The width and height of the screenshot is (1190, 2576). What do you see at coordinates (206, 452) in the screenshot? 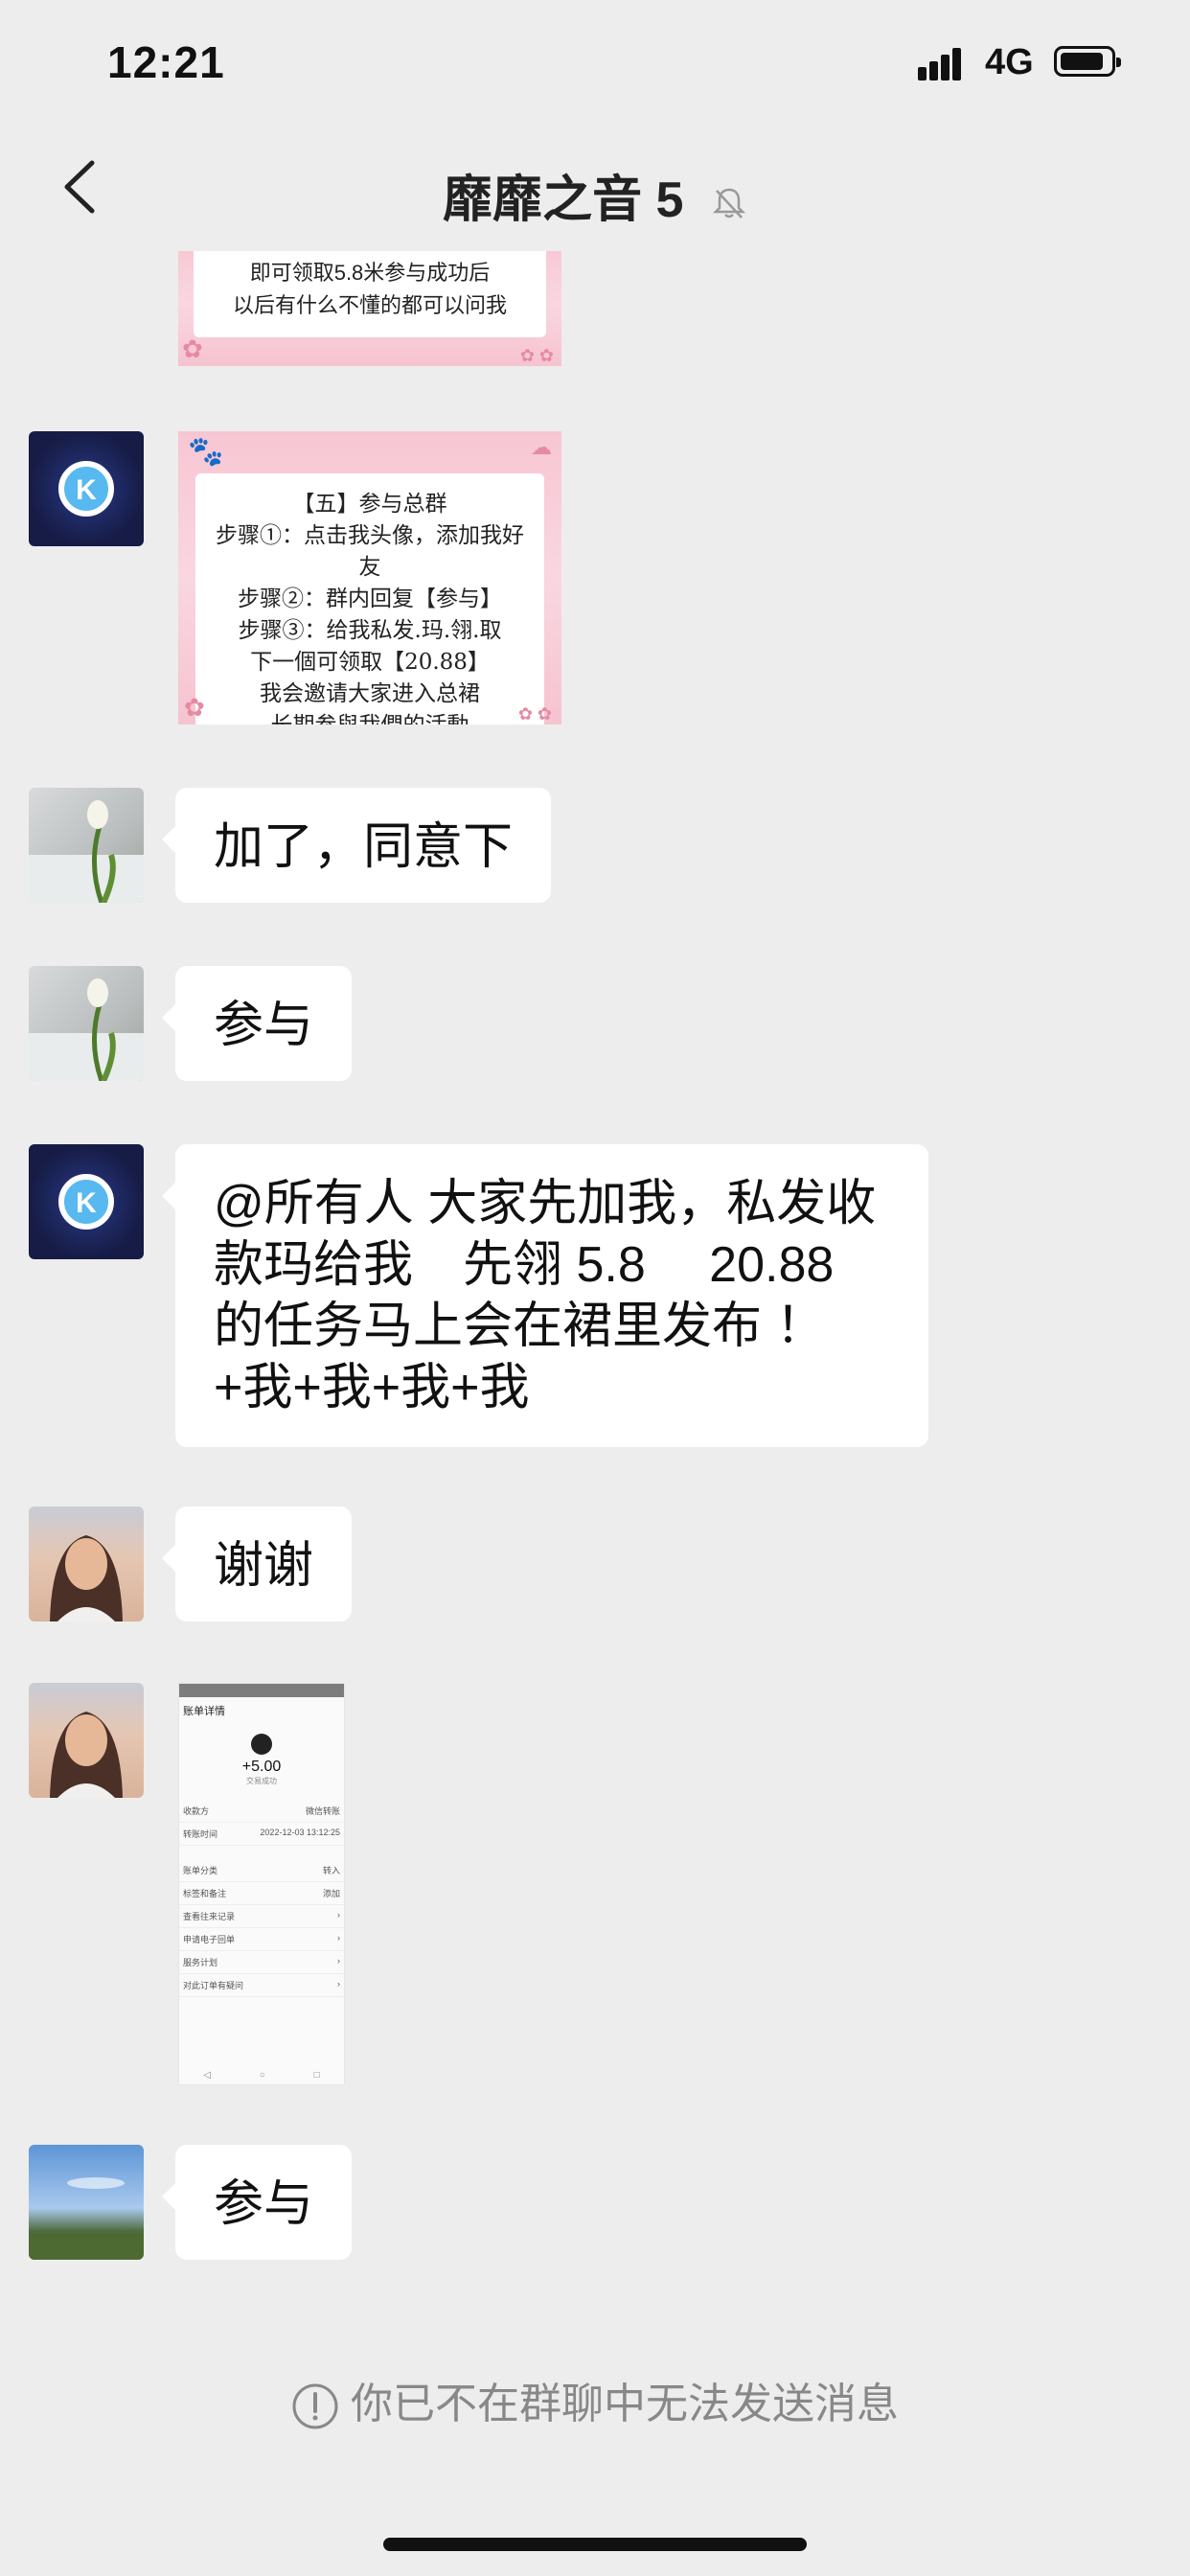
I see `paw-icon: 🐾` at bounding box center [206, 452].